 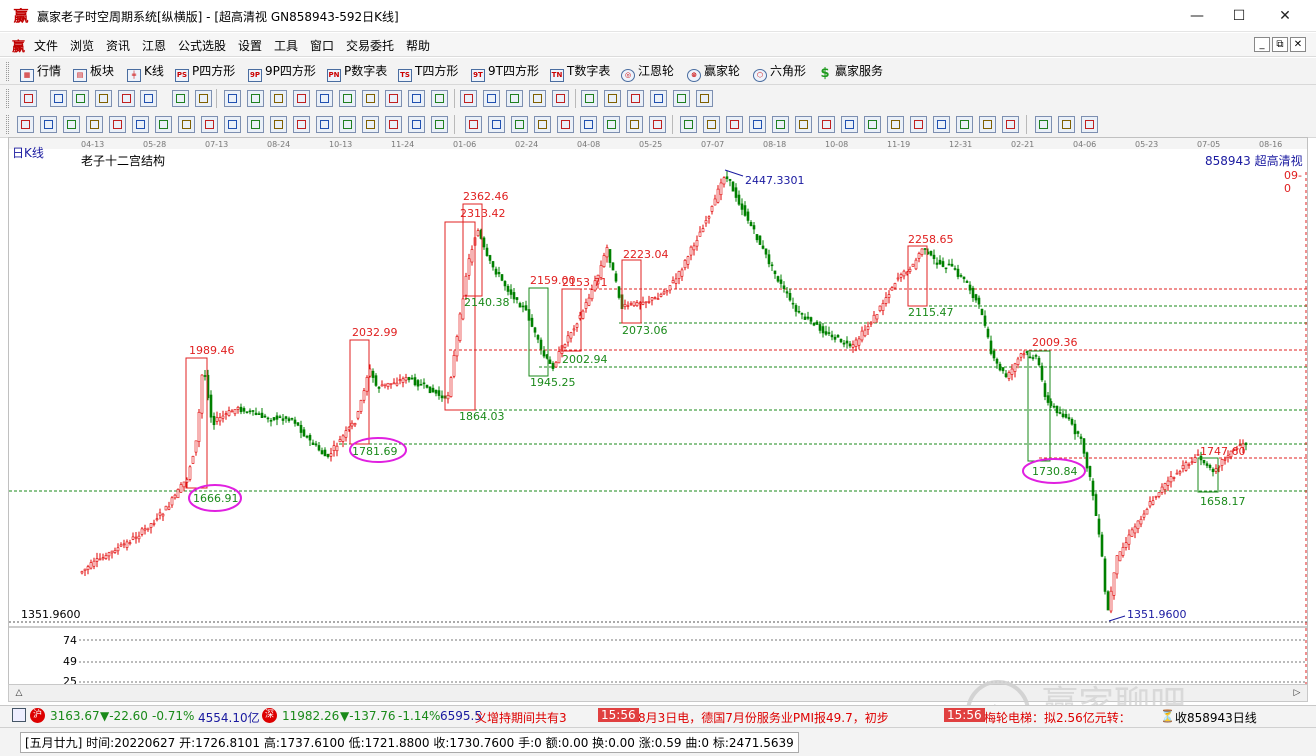 What do you see at coordinates (491, 98) in the screenshot?
I see `chart-tool-21-button` at bounding box center [491, 98].